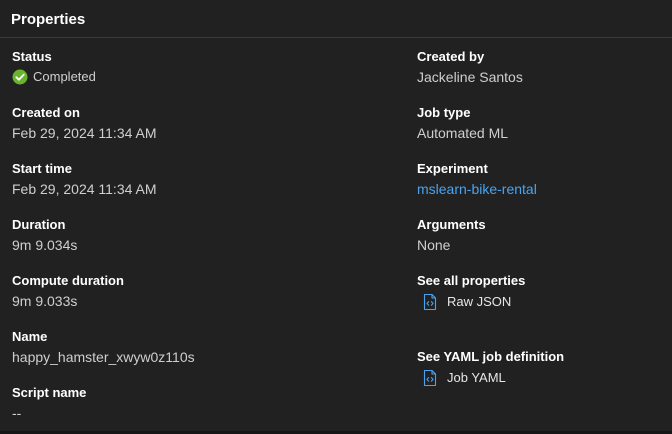  What do you see at coordinates (202, 132) in the screenshot?
I see `property-created-on: Created on Feb 29, 2024 11:34 AM` at bounding box center [202, 132].